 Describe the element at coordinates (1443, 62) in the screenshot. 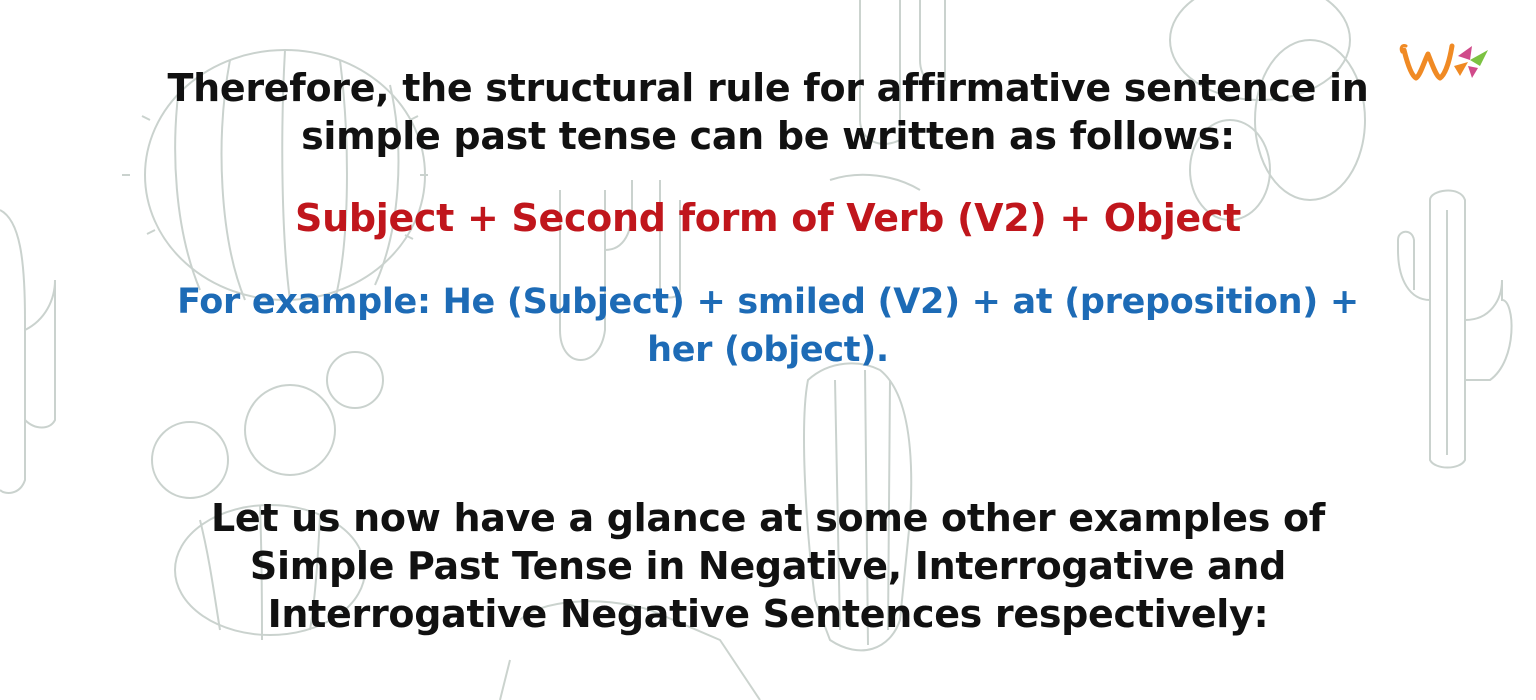

I see `w-logo-icon` at that location.